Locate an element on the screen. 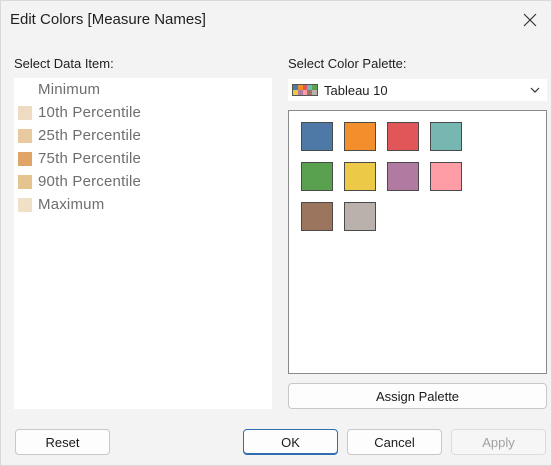 The width and height of the screenshot is (552, 466). select-data-item-label: Select Data Item: is located at coordinates (64, 63).